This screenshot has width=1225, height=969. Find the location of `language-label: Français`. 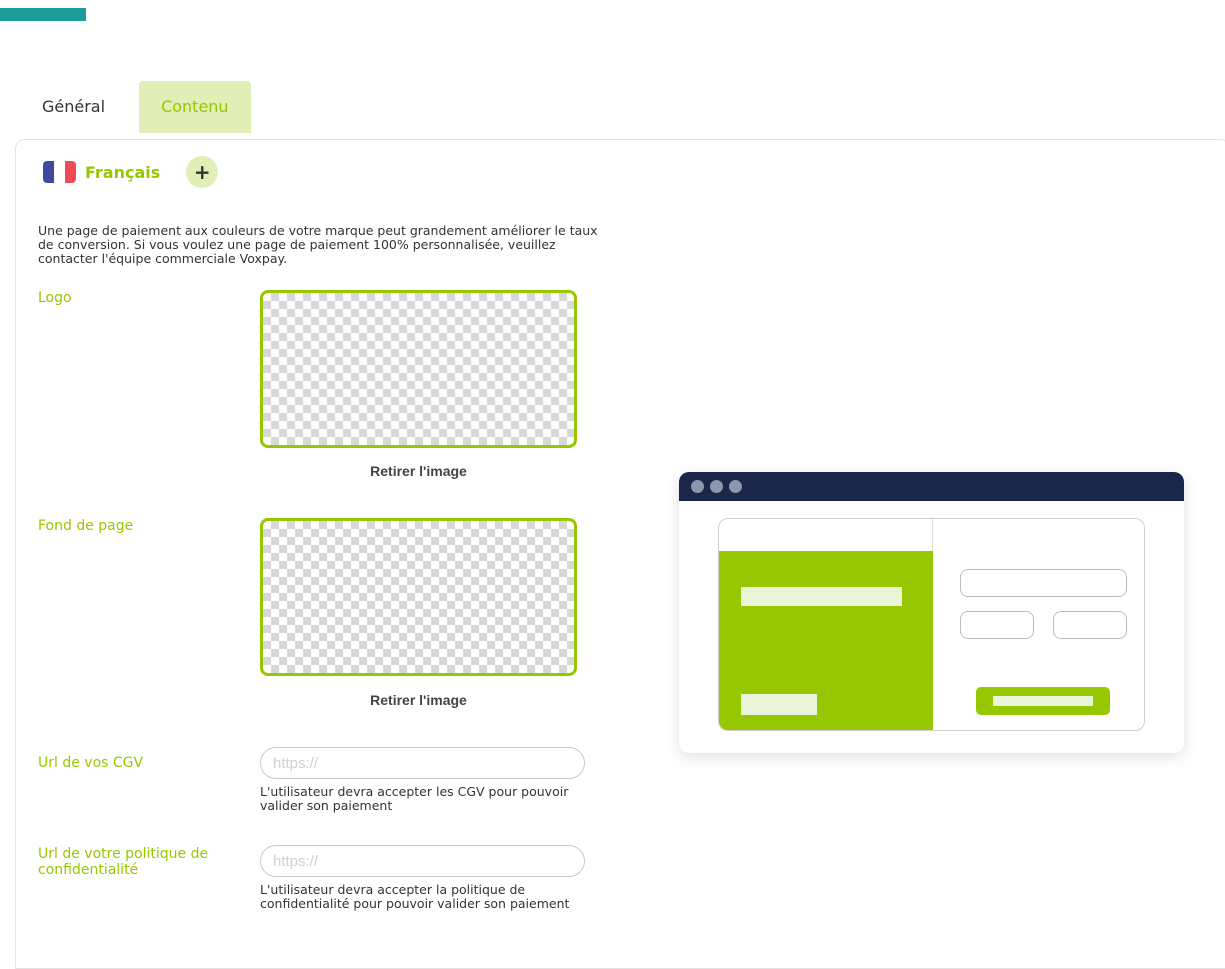

language-label: Français is located at coordinates (122, 172).